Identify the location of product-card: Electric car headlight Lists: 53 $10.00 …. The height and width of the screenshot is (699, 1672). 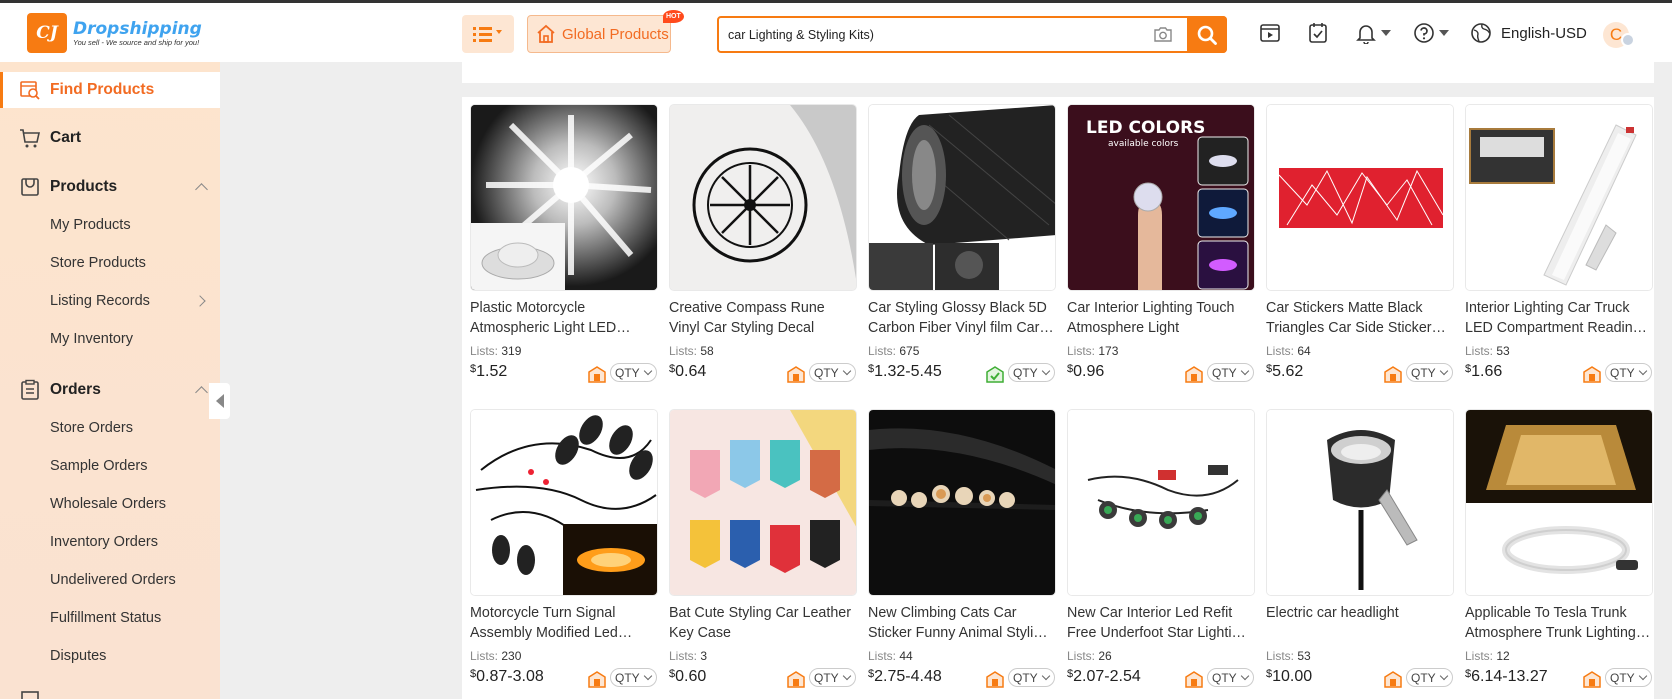
(1360, 548).